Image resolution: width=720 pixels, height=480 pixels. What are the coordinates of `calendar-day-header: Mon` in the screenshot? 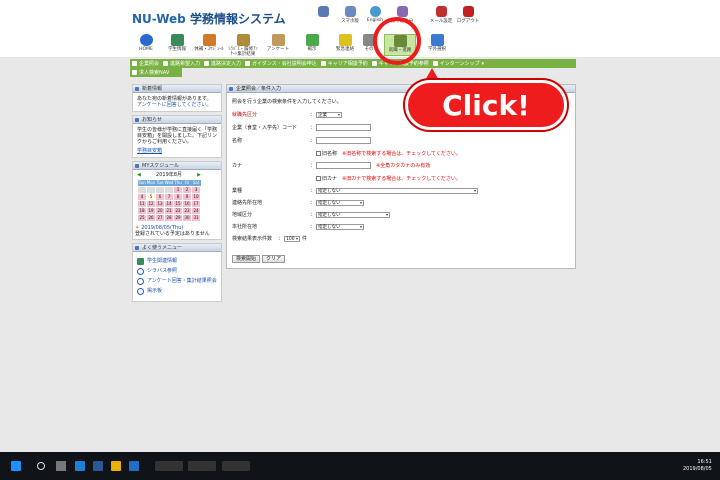 It's located at (151, 183).